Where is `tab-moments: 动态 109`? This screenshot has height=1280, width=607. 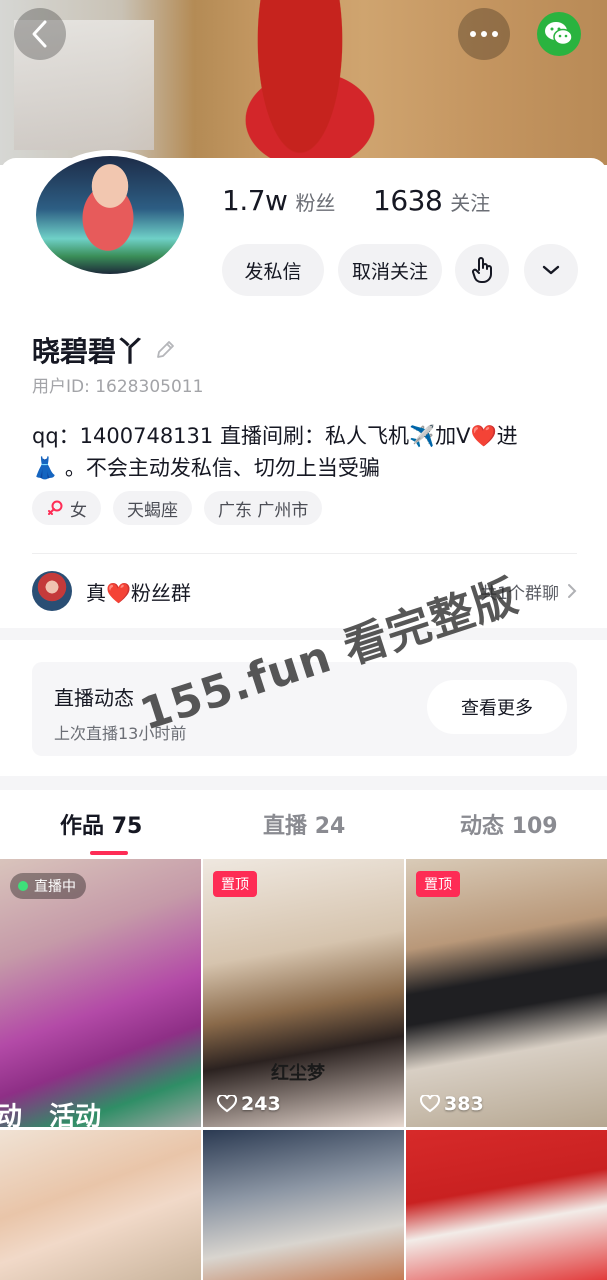
tab-moments: 动态 109 is located at coordinates (509, 824).